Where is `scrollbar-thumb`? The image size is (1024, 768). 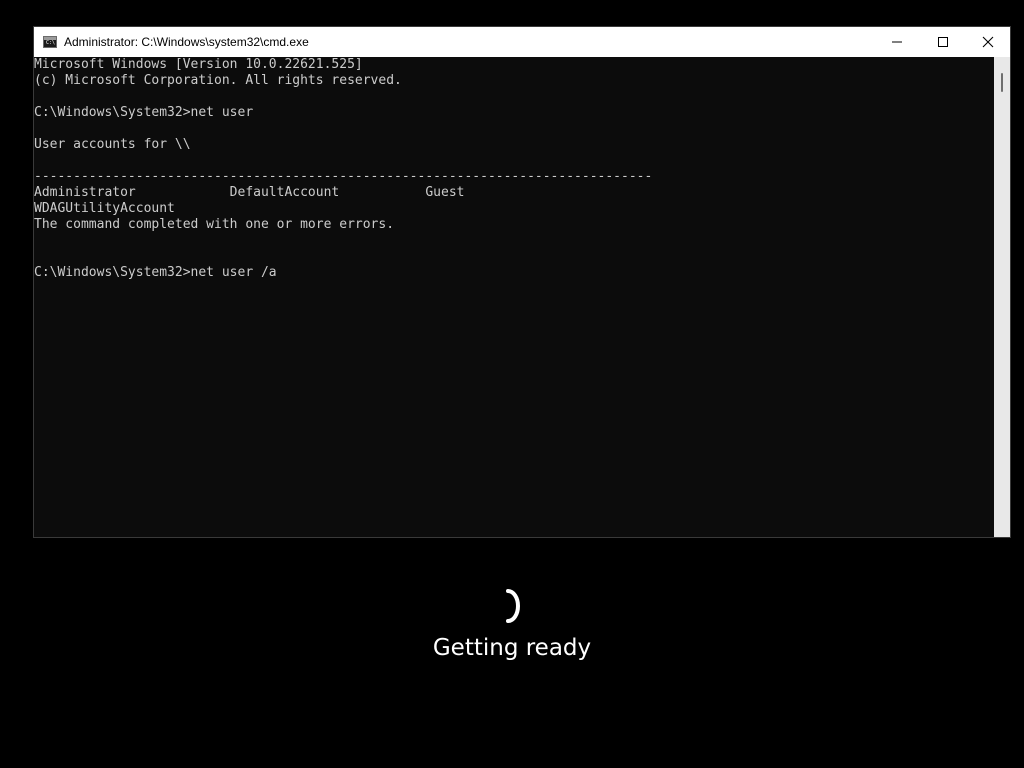
scrollbar-thumb is located at coordinates (1002, 82).